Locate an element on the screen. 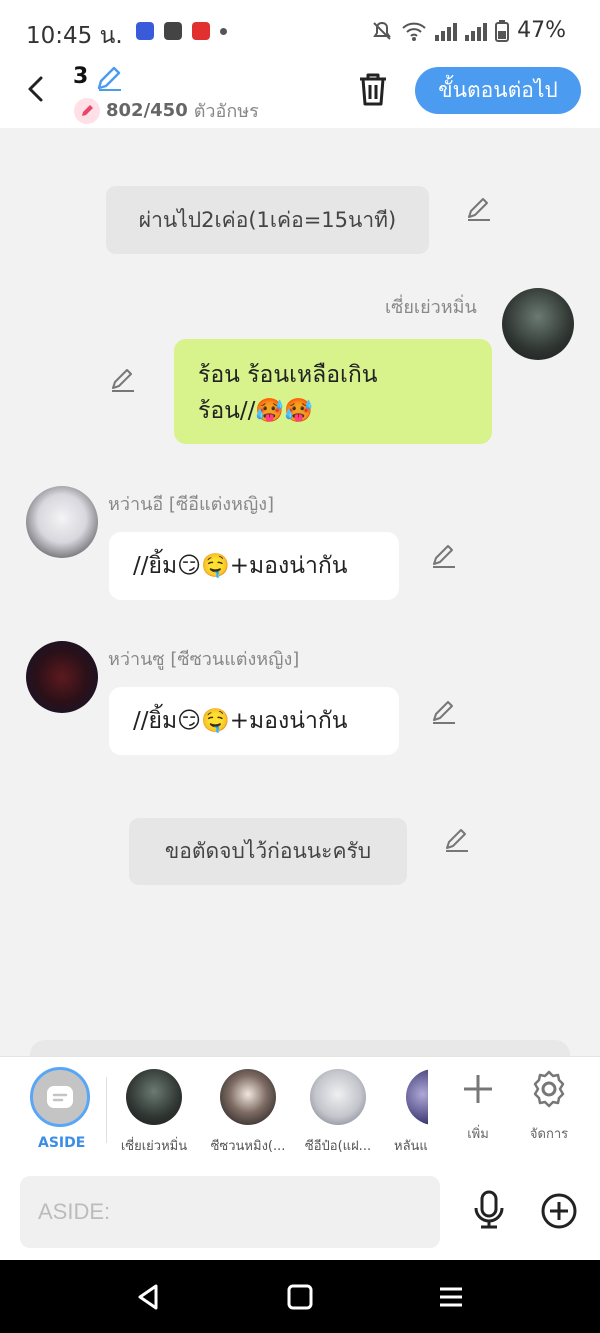 The image size is (600, 1333). aside-button is located at coordinates (60, 1097).